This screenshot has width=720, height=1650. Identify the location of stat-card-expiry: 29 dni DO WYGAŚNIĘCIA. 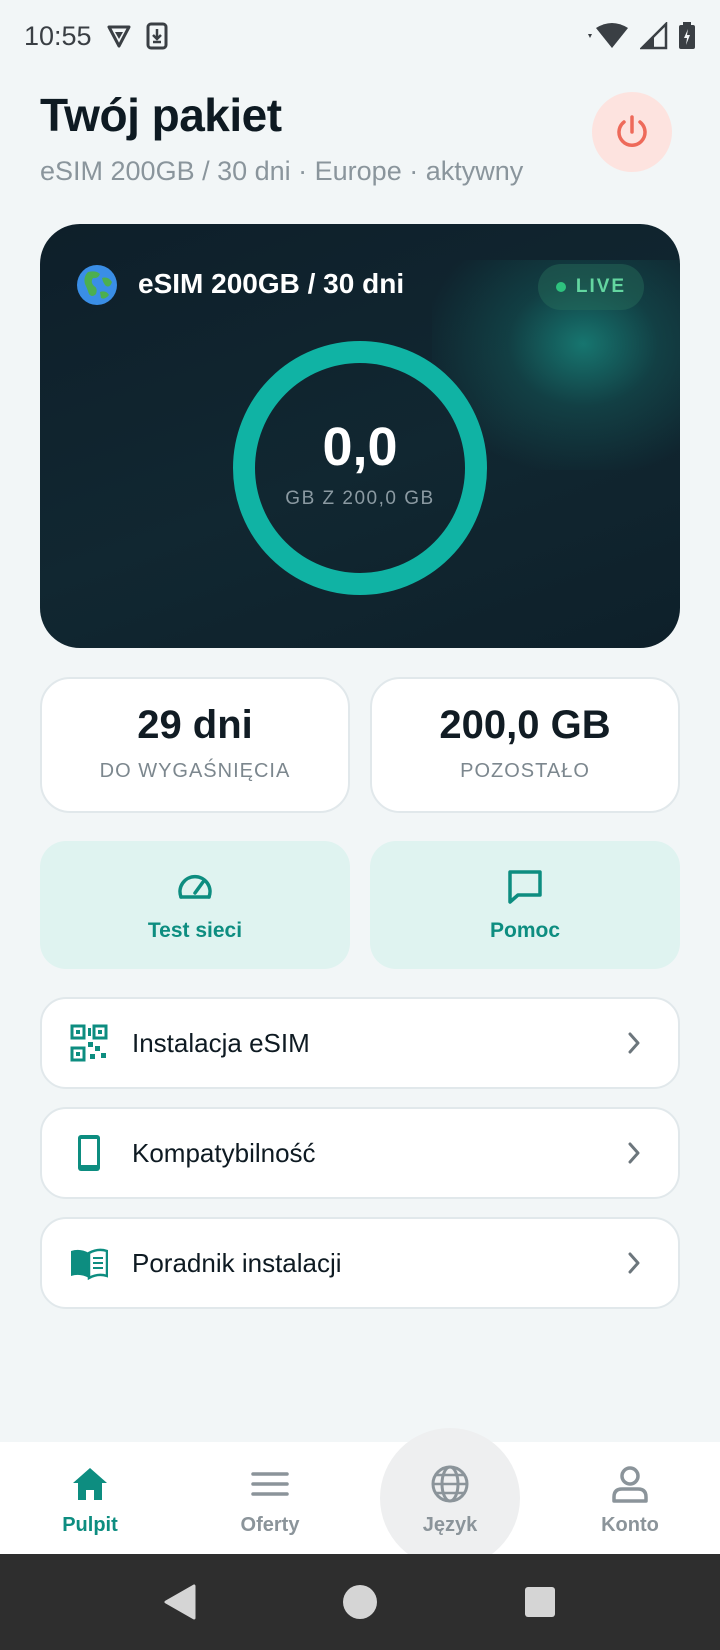
(195, 745).